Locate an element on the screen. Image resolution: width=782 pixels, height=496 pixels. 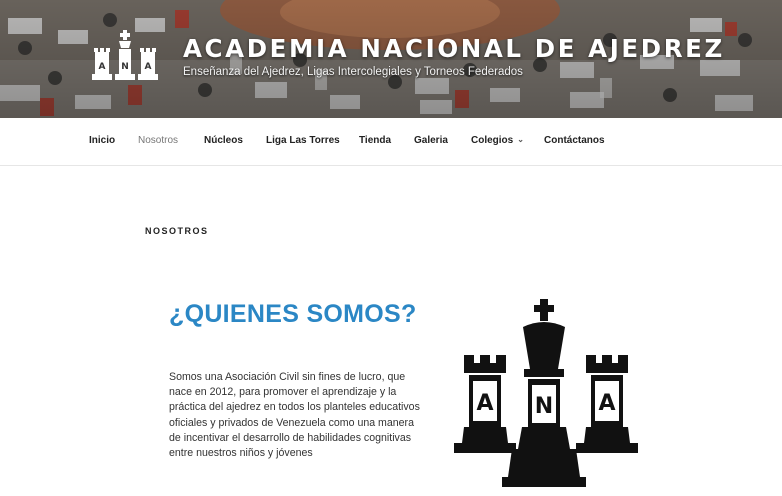
nav-item-liga-las-torres: Liga Las Torres is located at coordinates (303, 140).